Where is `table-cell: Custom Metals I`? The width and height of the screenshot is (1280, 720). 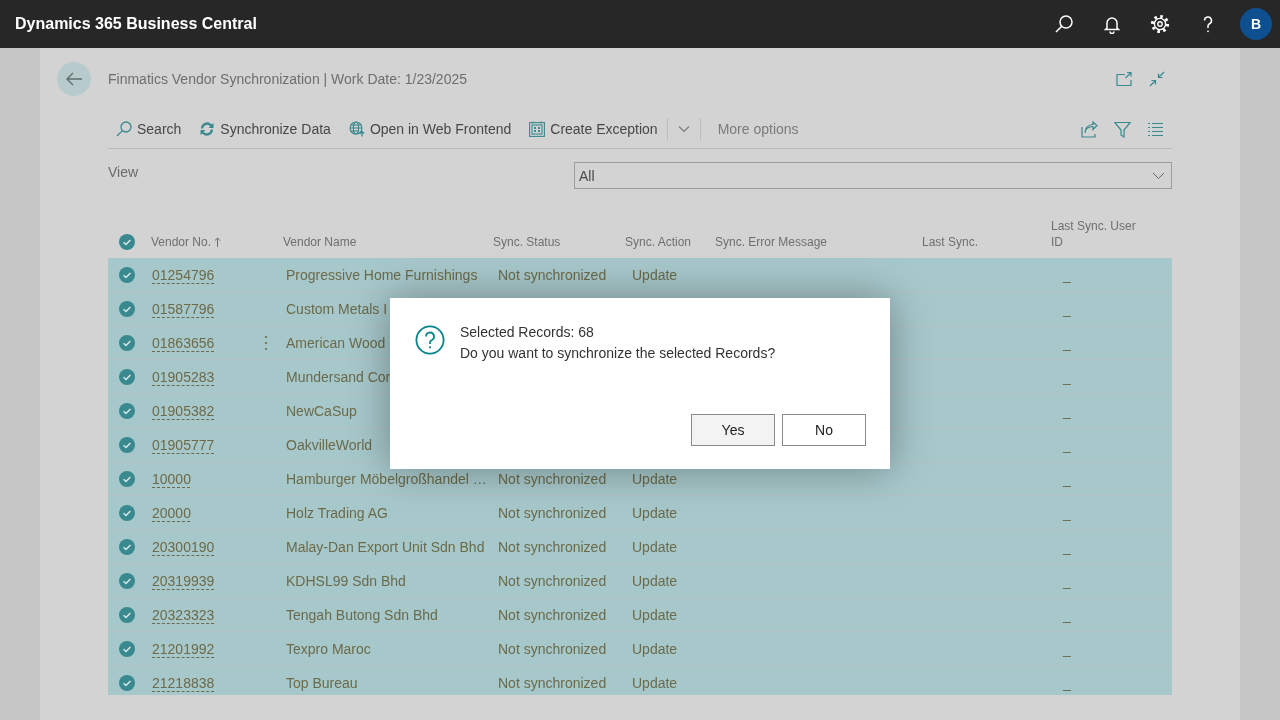
table-cell: Custom Metals I is located at coordinates (337, 308).